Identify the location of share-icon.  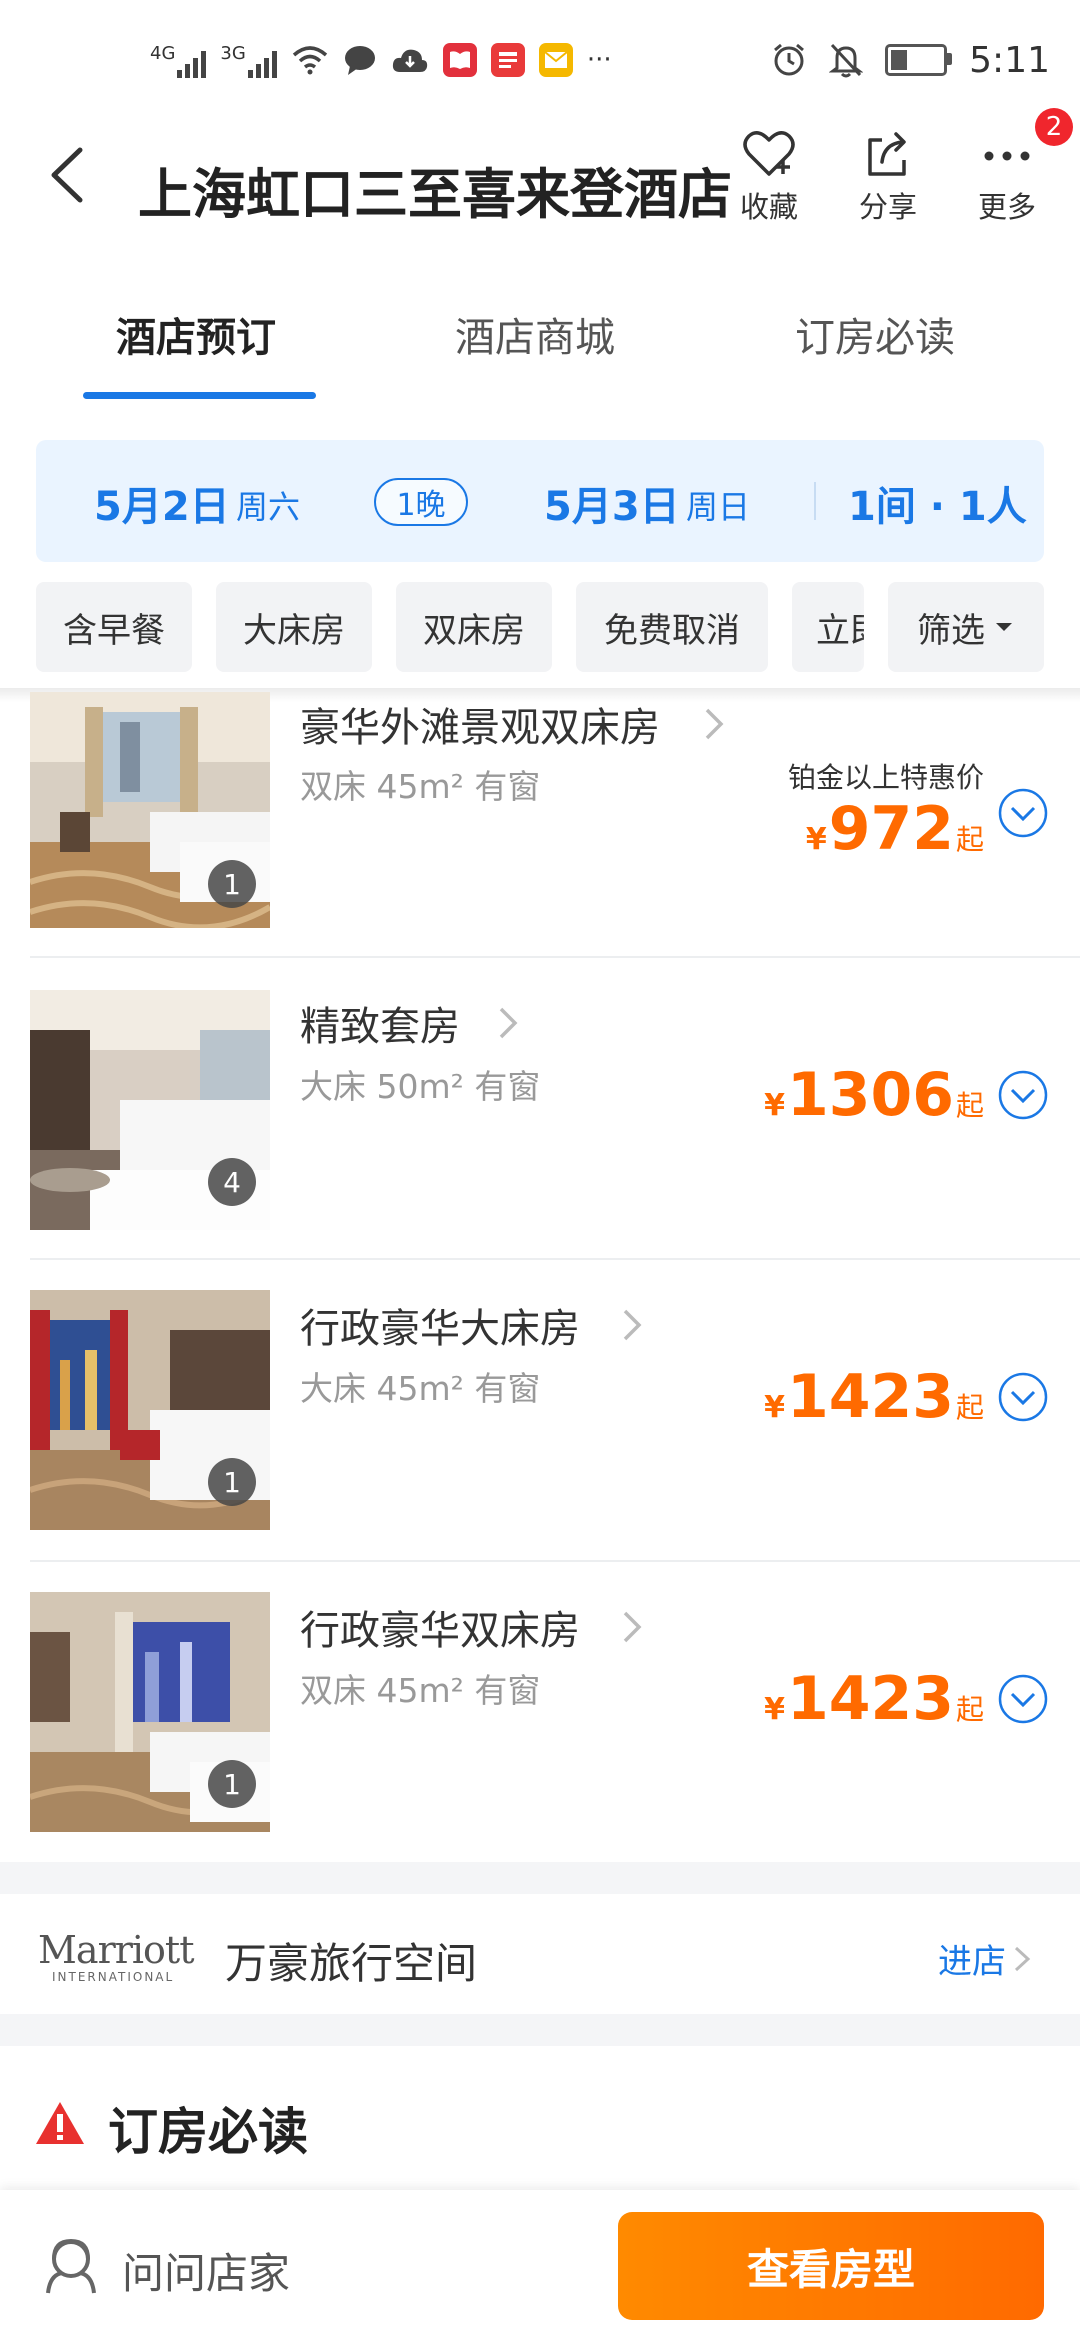
(887, 154).